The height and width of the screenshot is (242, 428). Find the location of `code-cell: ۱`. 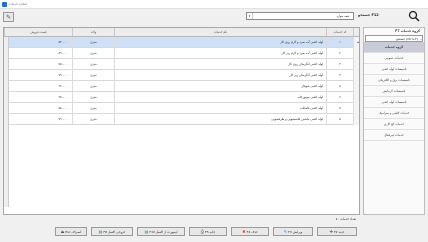

code-cell: ۱ is located at coordinates (339, 42).